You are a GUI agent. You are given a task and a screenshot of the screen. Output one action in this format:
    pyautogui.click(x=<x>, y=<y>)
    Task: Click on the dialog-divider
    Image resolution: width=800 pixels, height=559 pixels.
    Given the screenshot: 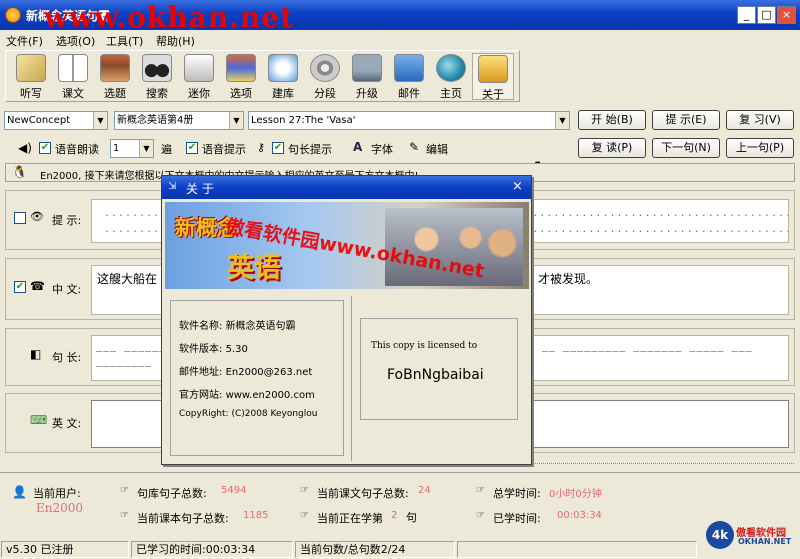 What is the action you would take?
    pyautogui.click(x=351, y=378)
    